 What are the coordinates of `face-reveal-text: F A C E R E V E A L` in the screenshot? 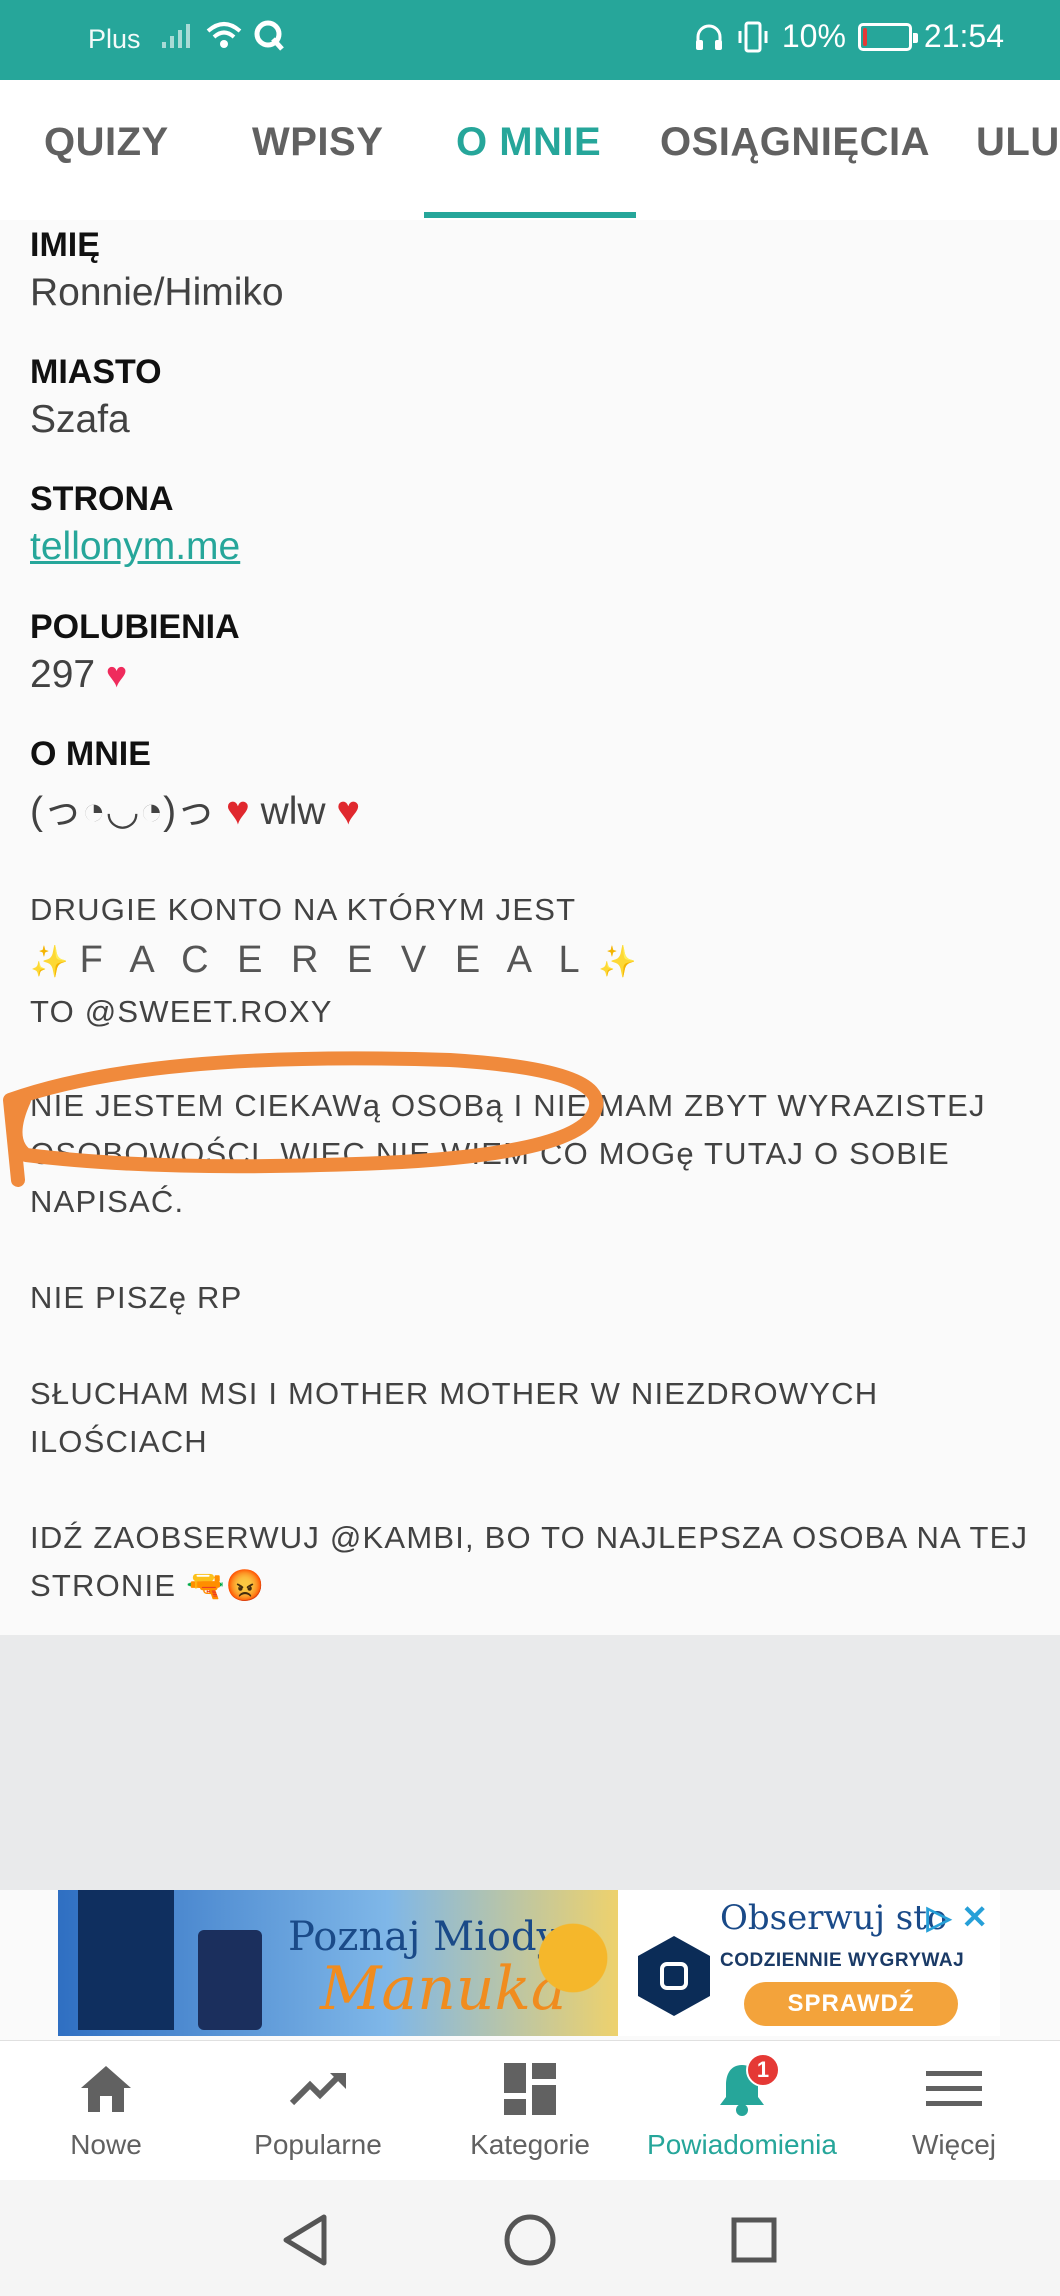 It's located at (334, 960).